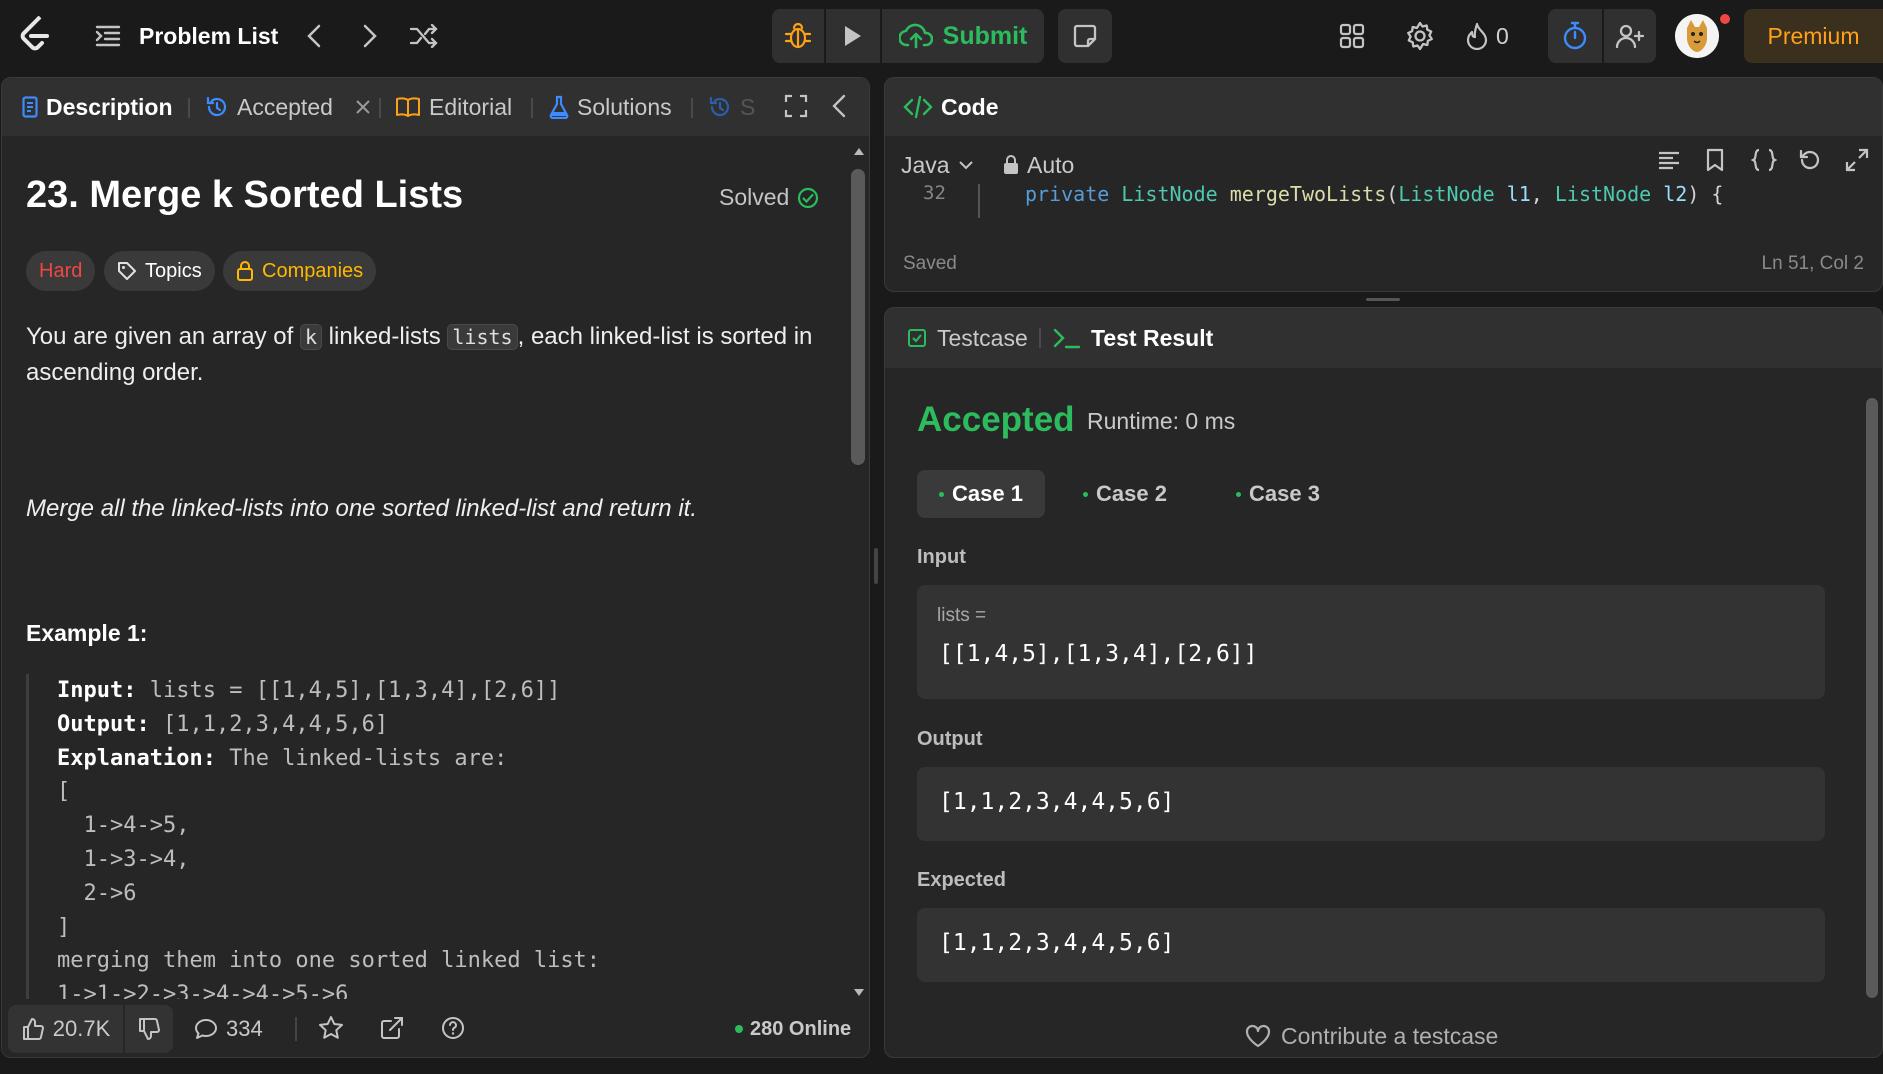 Image resolution: width=1883 pixels, height=1074 pixels. I want to click on star-icon, so click(331, 1027).